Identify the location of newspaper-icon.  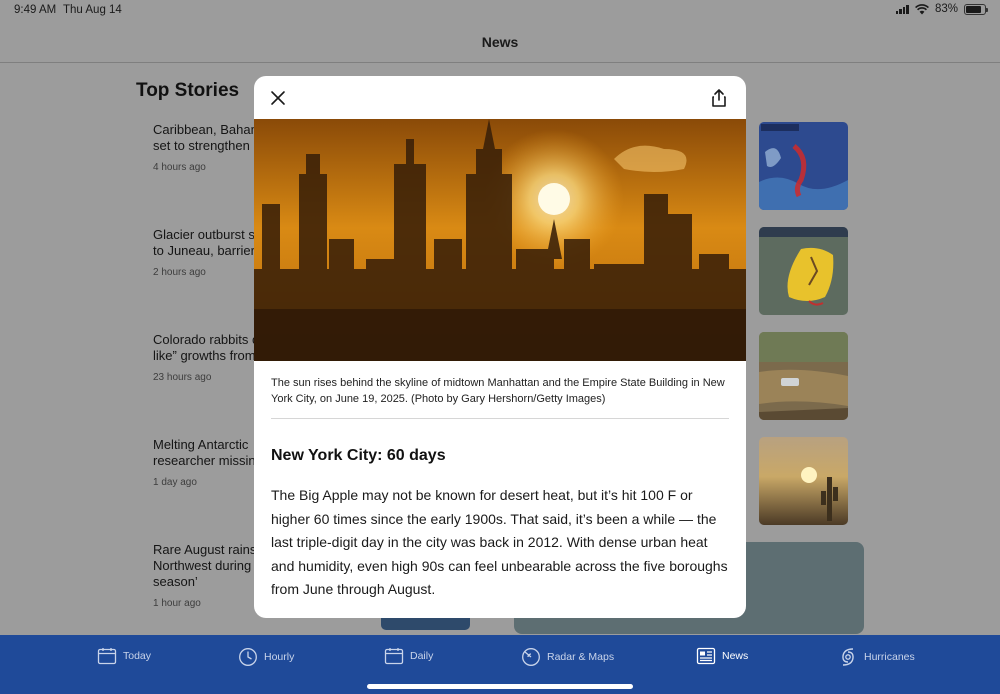
(706, 656).